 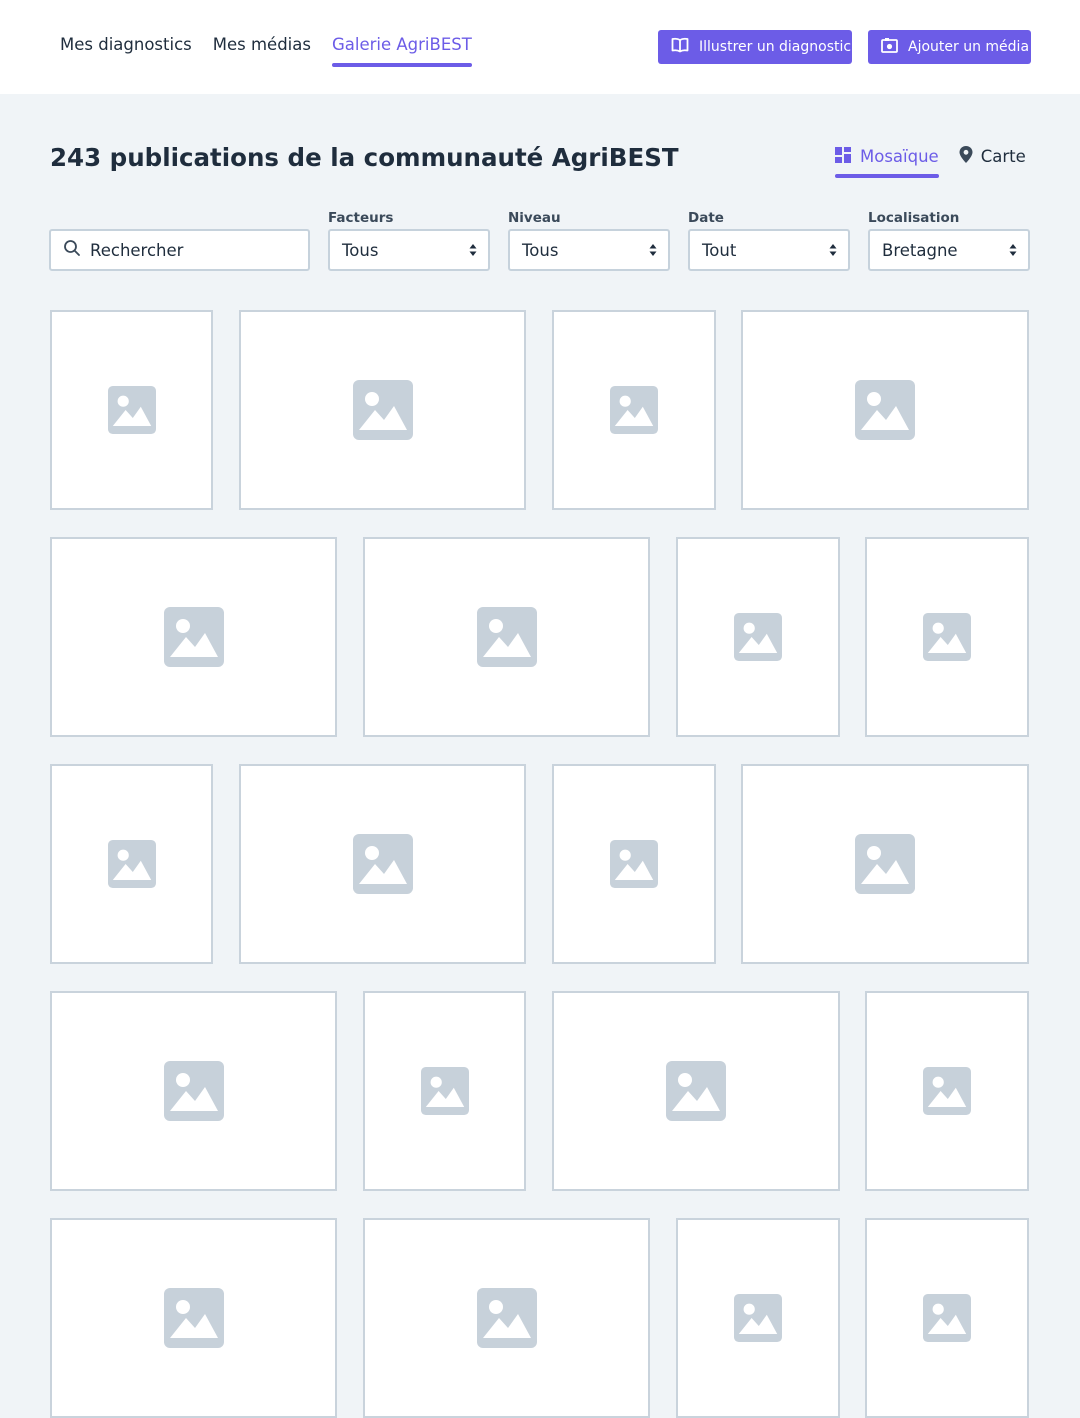 I want to click on view-mosaique-tab: Mosaïque, so click(x=887, y=162).